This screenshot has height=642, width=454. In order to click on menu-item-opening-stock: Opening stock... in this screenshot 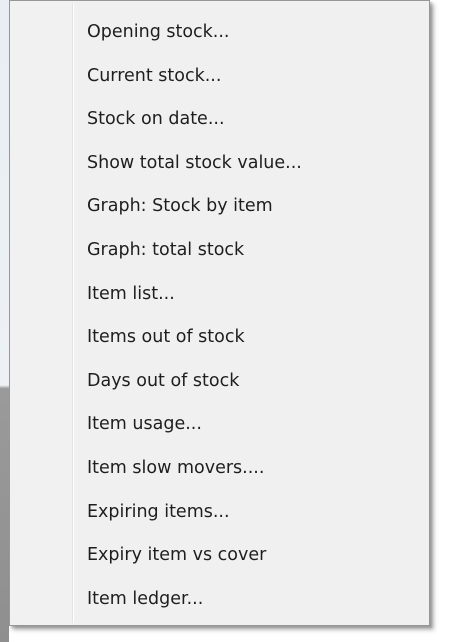, I will do `click(219, 33)`.